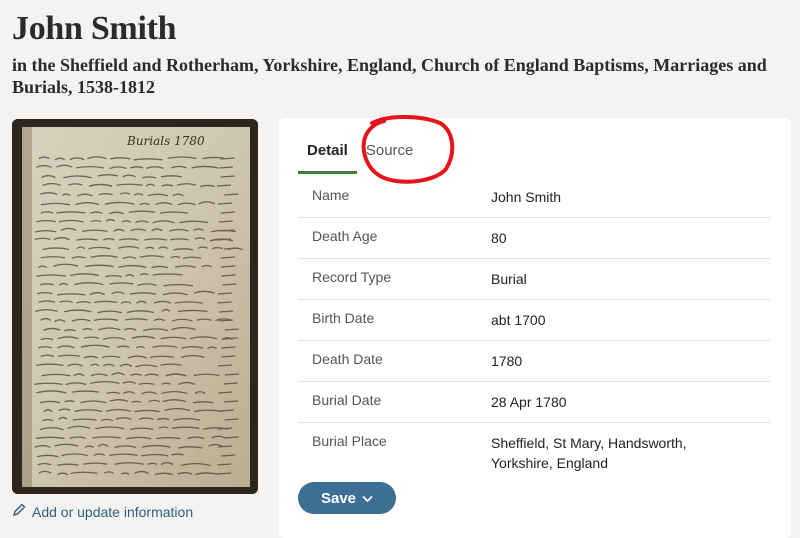 This screenshot has width=800, height=538. Describe the element at coordinates (507, 361) in the screenshot. I see `field-value-death-date: 1780` at that location.